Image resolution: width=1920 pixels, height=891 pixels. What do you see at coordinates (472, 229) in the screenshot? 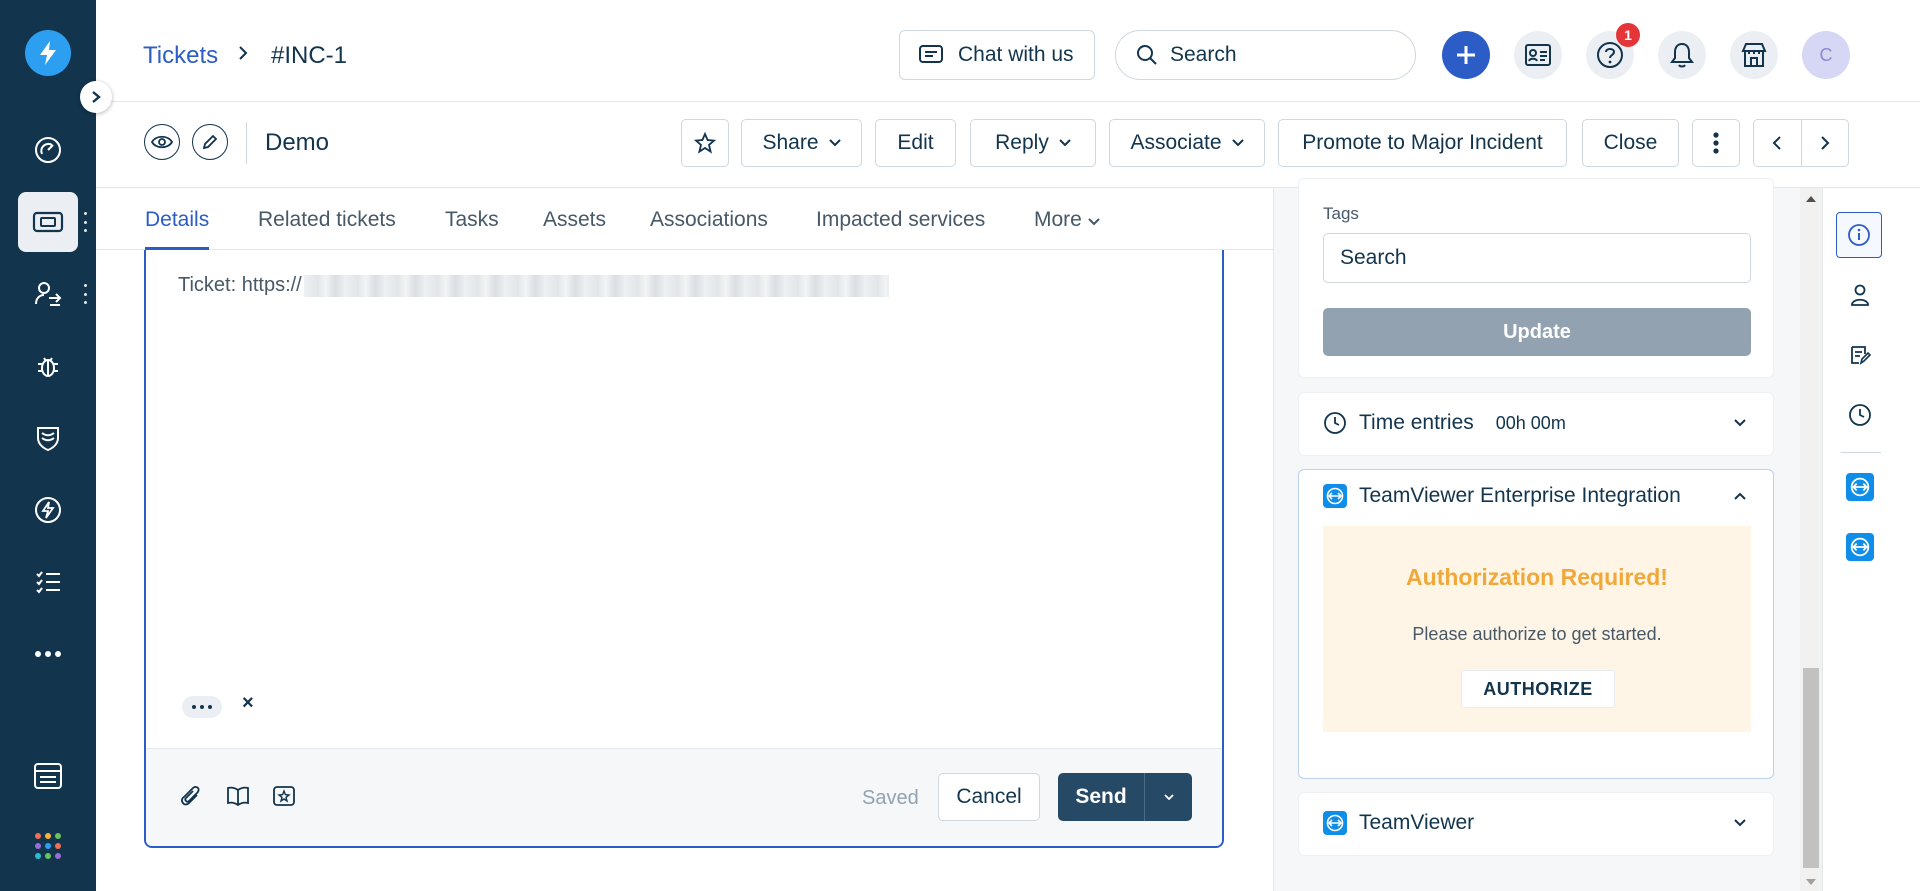
I see `tab-tasks: Tasks` at bounding box center [472, 229].